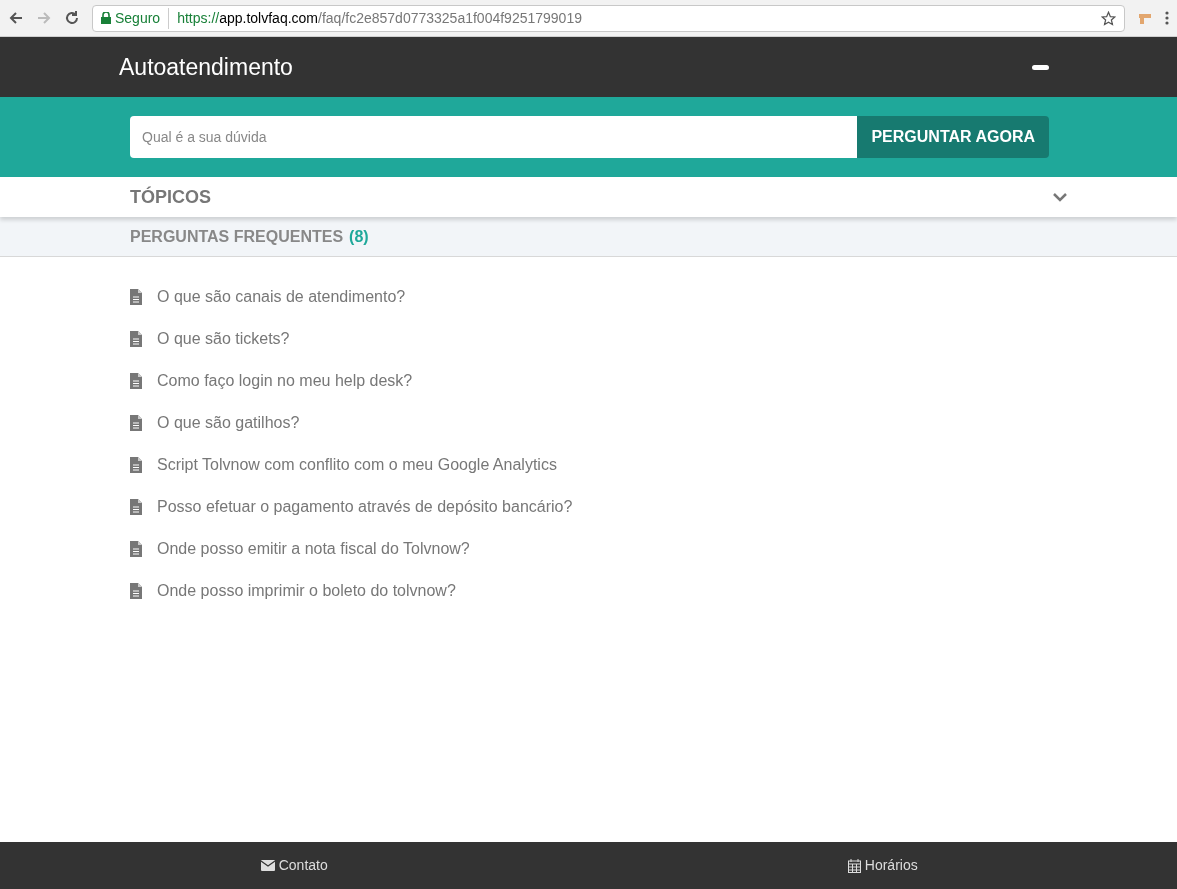 The width and height of the screenshot is (1177, 889). Describe the element at coordinates (237, 236) in the screenshot. I see `section-title: PERGUNTAS FREQUENTES` at that location.